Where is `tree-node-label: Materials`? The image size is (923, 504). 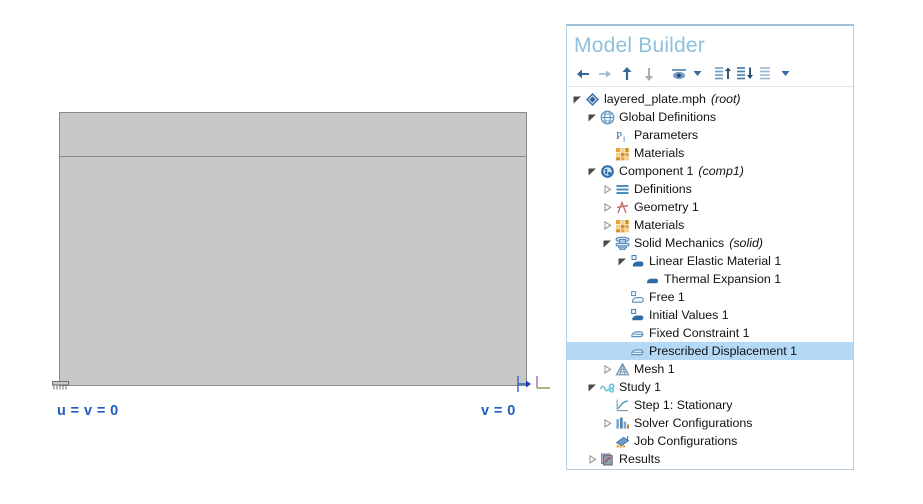 tree-node-label: Materials is located at coordinates (659, 225).